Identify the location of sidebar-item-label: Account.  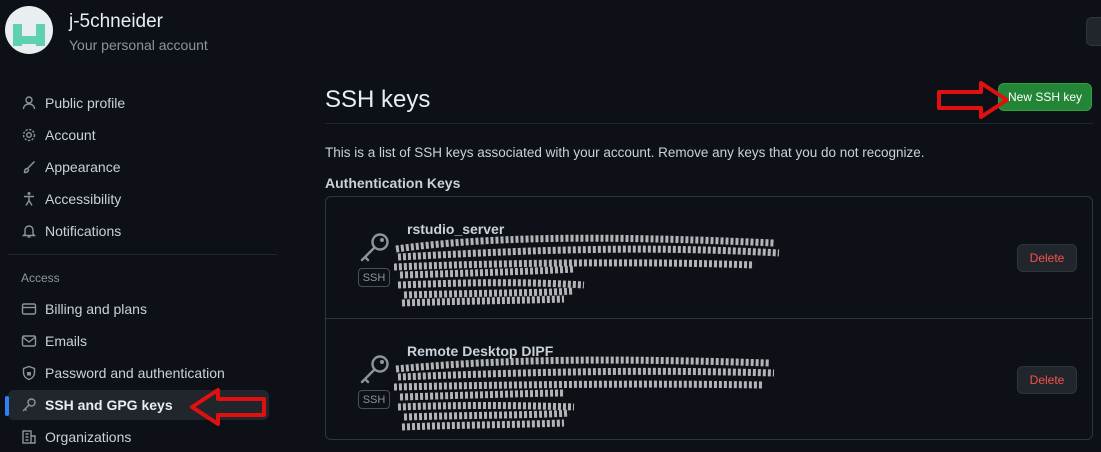
(70, 135).